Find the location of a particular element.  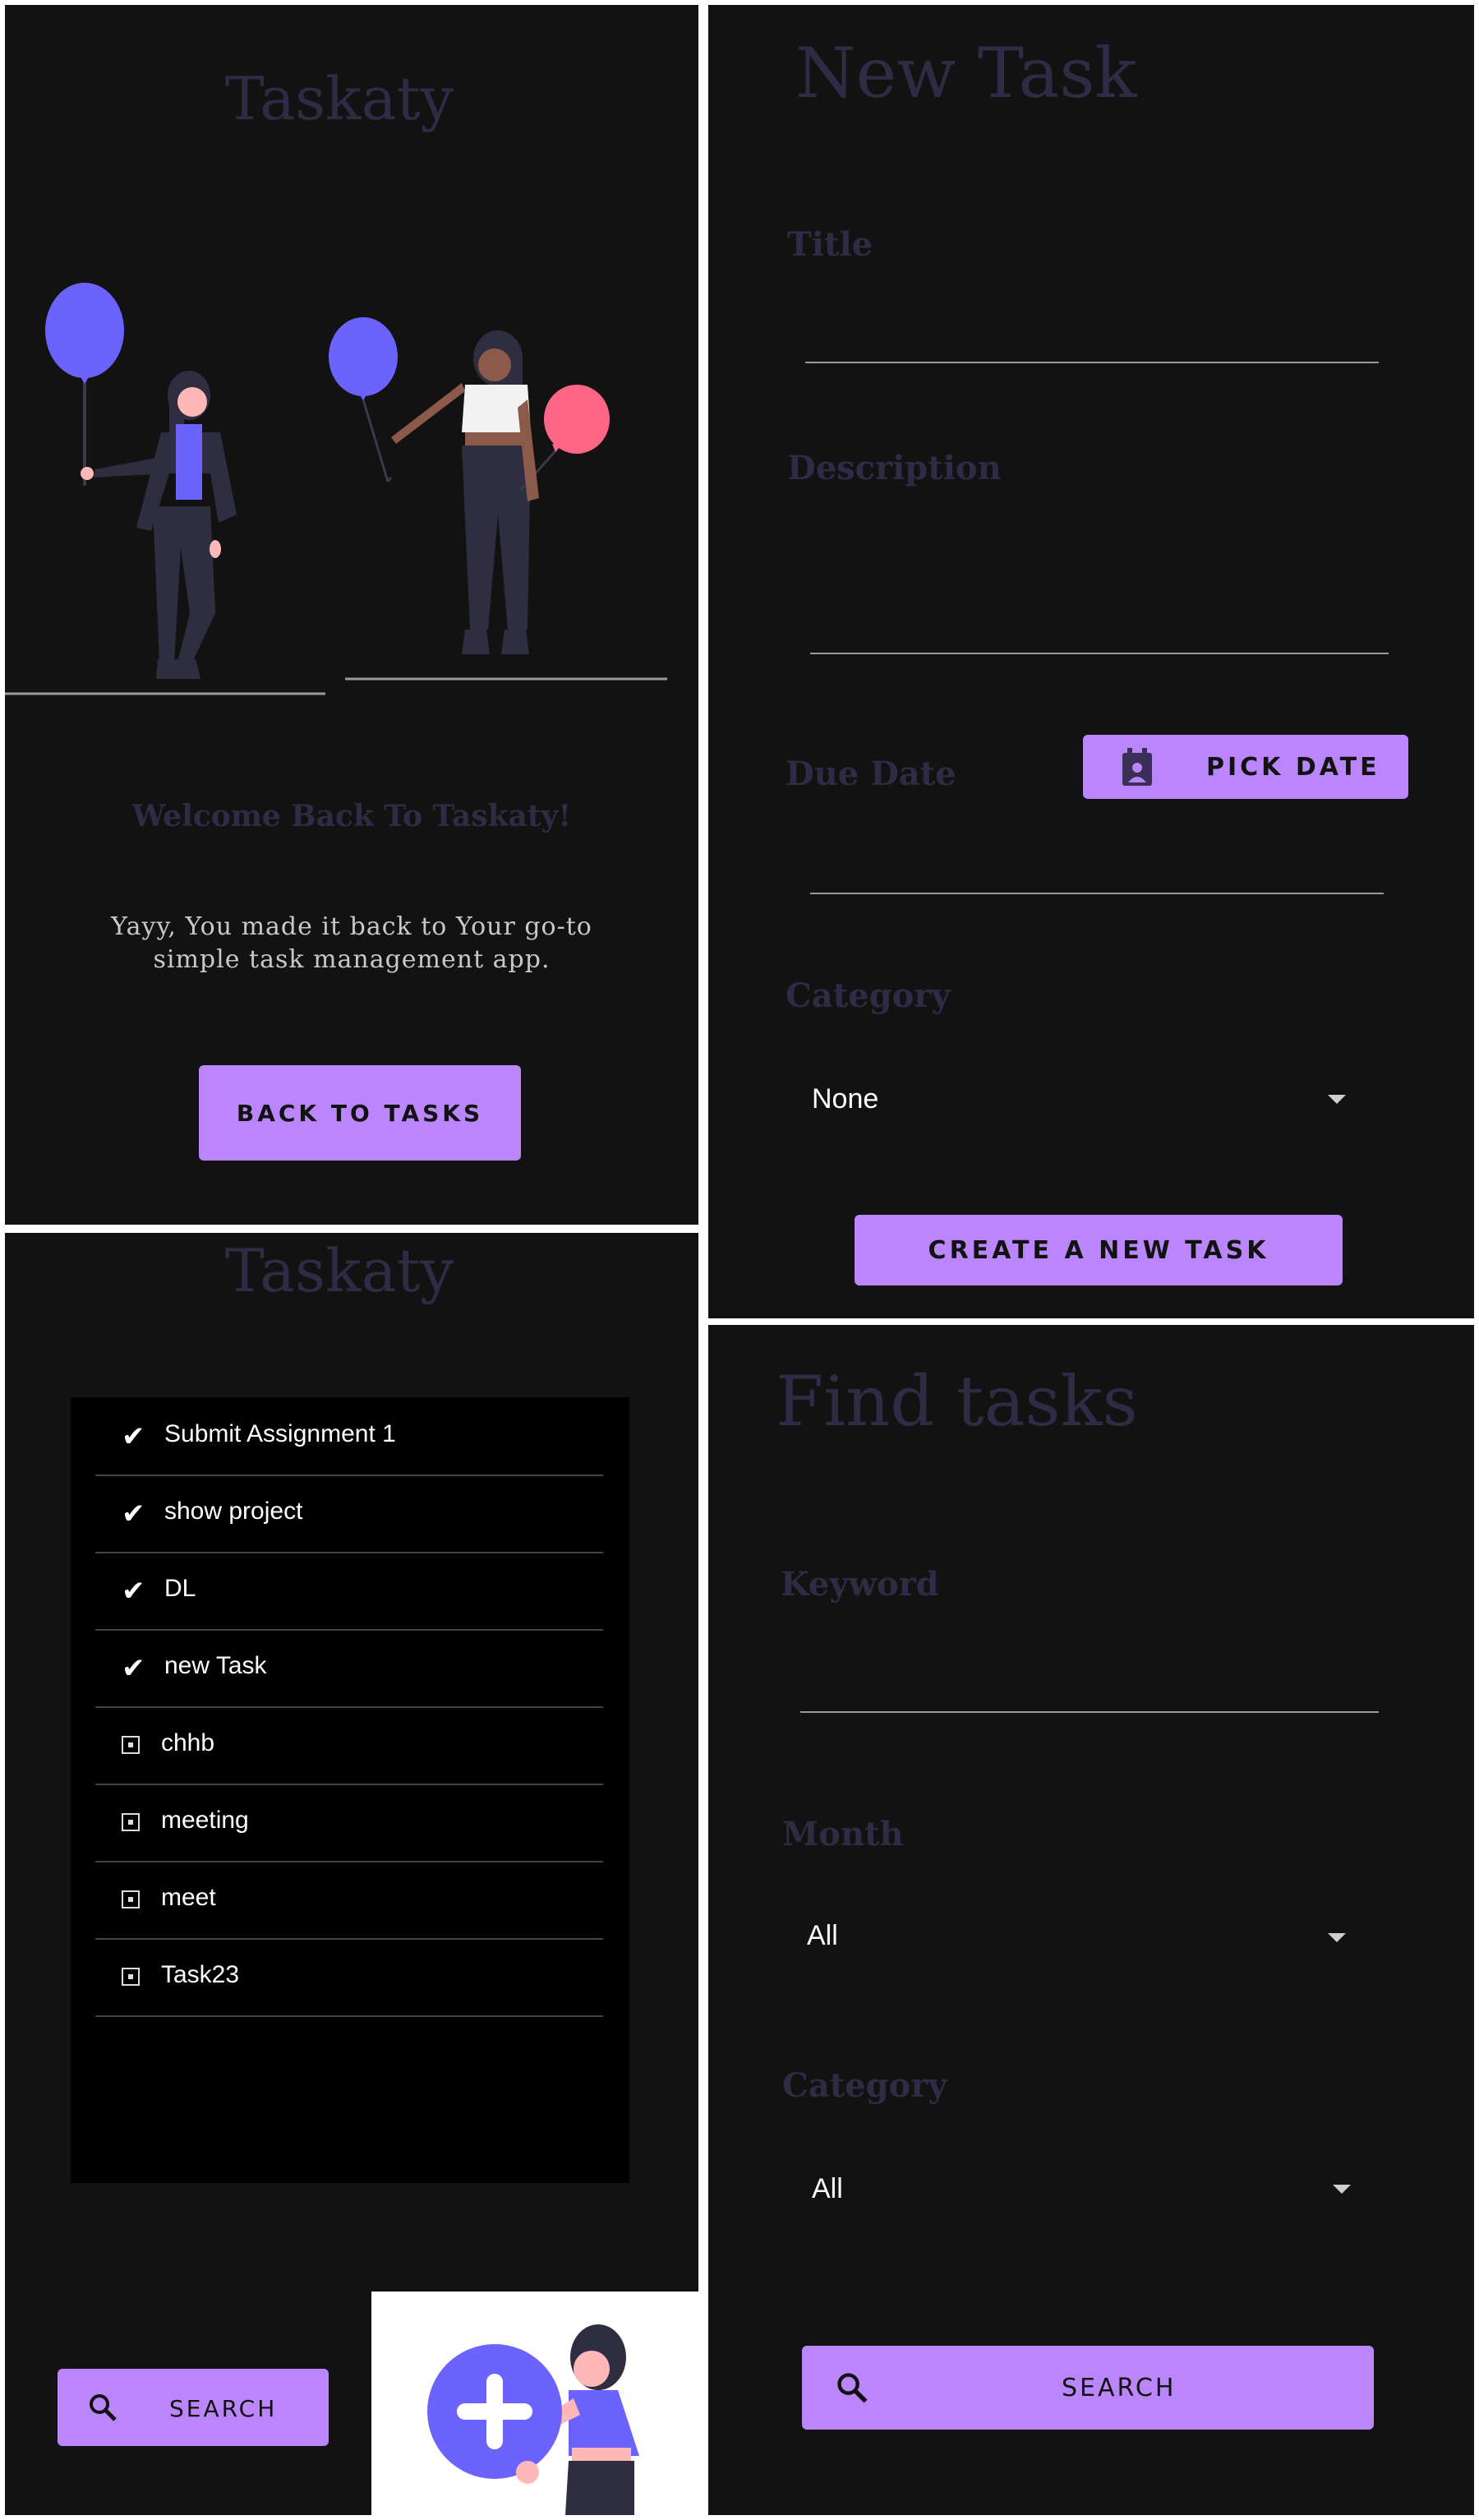

list-item: chhb is located at coordinates (349, 1745).